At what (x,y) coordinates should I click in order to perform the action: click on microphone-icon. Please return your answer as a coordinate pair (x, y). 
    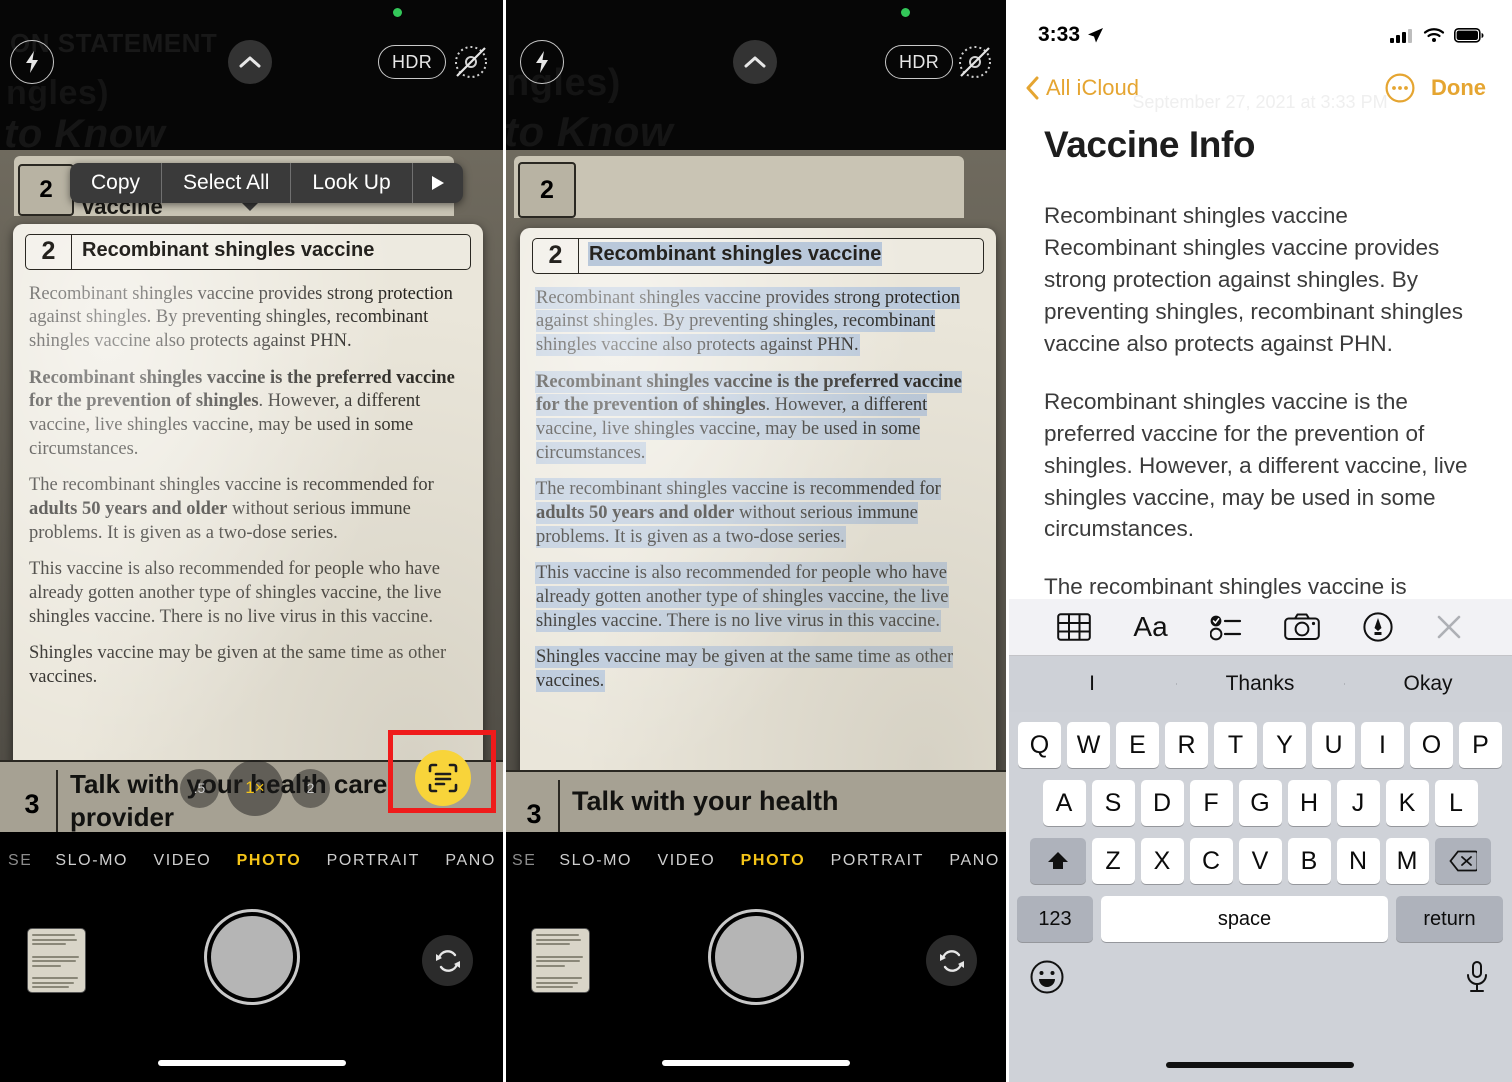
    Looking at the image, I should click on (1477, 977).